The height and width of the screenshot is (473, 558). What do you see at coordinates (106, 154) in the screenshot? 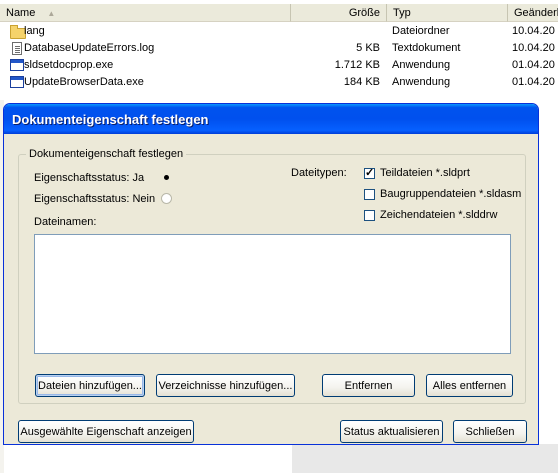
I see `groupbox-title: Dokumenteigenschaft festlegen` at bounding box center [106, 154].